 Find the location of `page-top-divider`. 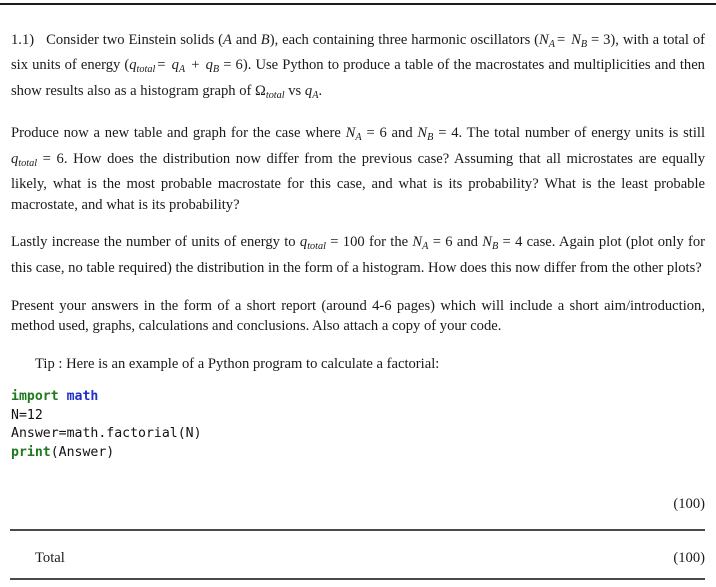

page-top-divider is located at coordinates (358, 4).